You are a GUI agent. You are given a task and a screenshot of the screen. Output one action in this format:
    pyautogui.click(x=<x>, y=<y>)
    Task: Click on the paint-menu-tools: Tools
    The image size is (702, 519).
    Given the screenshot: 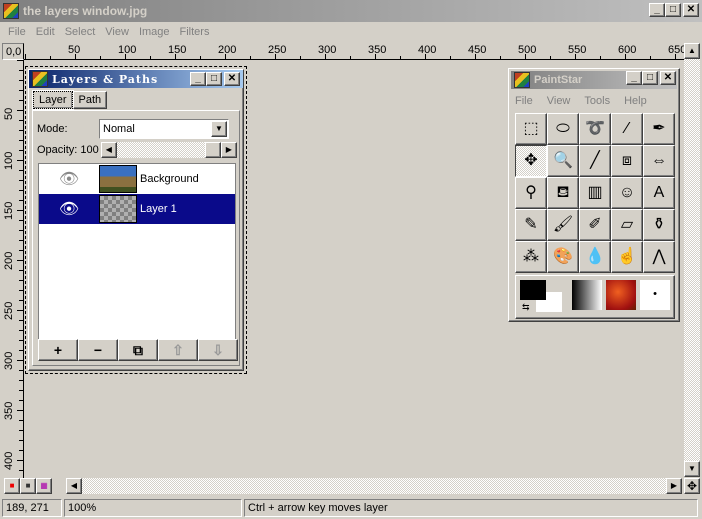 What is the action you would take?
    pyautogui.click(x=597, y=101)
    